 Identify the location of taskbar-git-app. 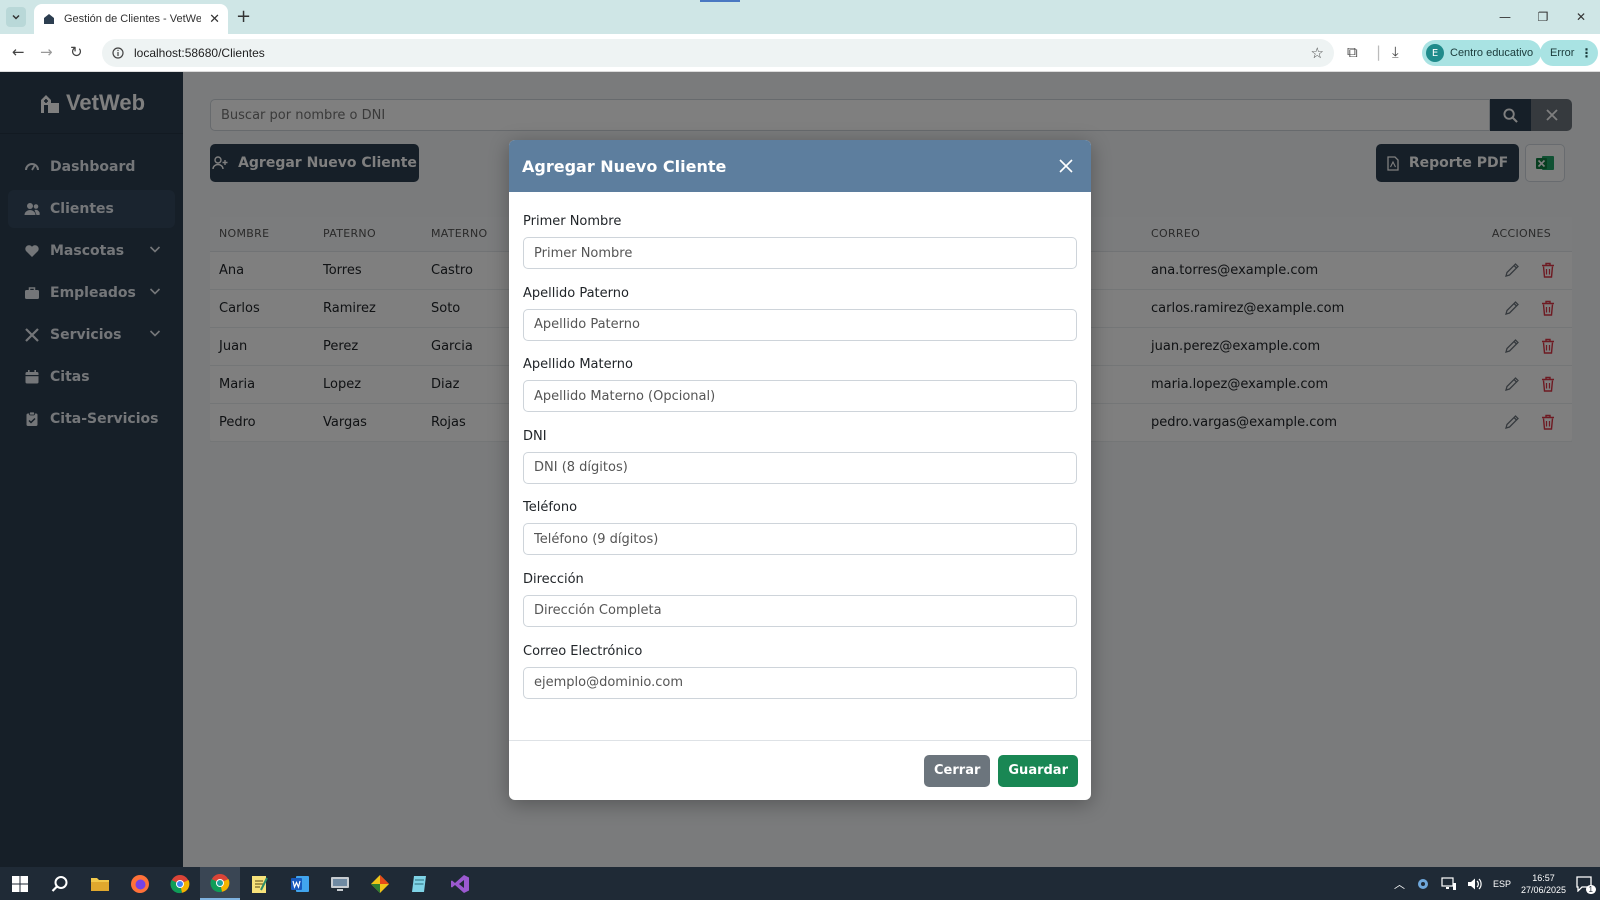
(380, 883).